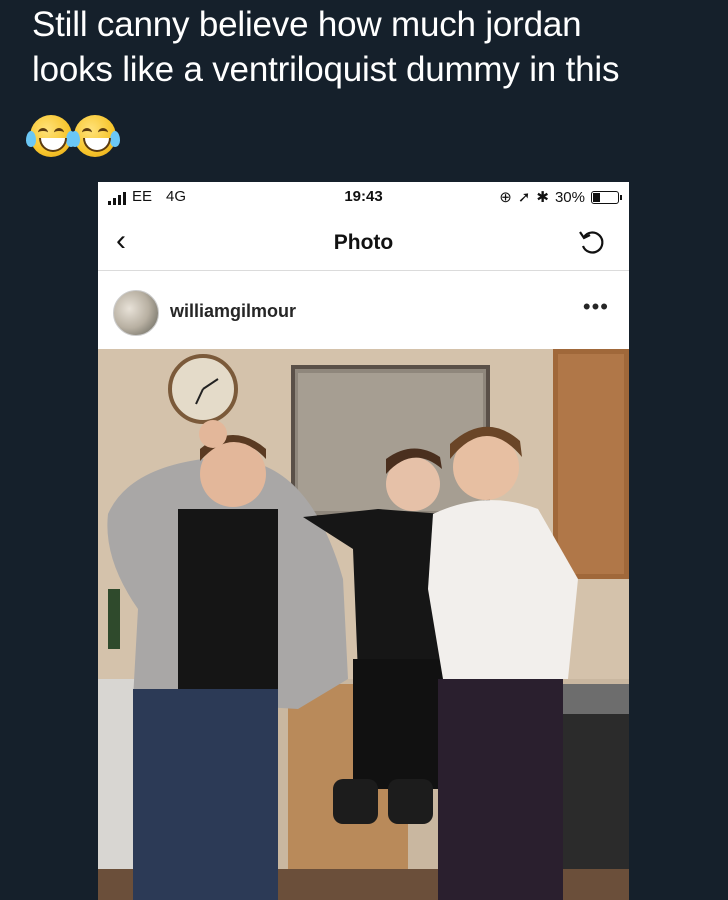 The image size is (728, 900). I want to click on battery-icon, so click(606, 197).